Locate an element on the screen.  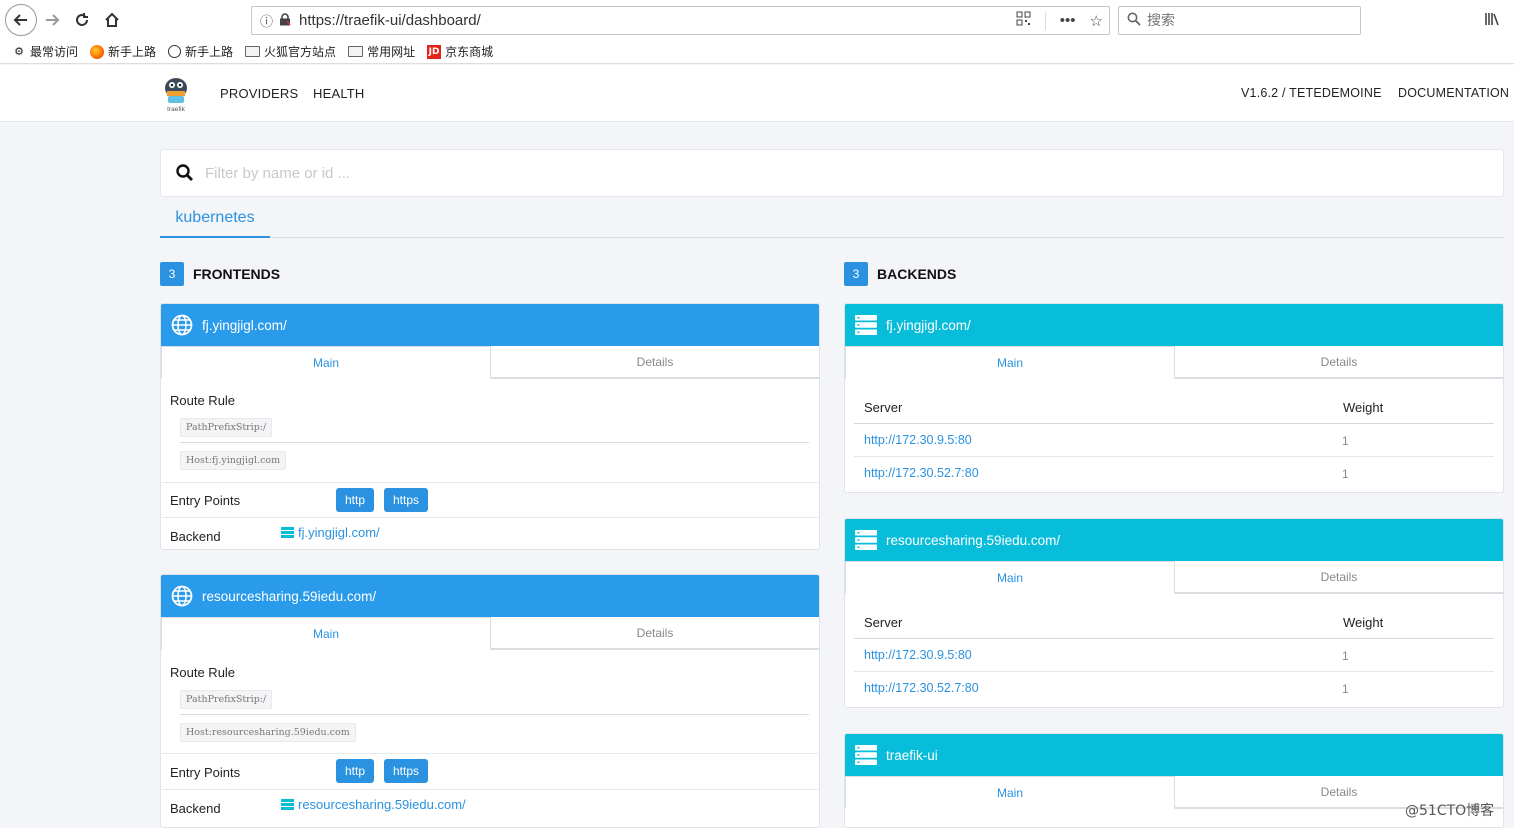
browser-toolbar: ⓘ https://traefik-ui/dashboard/ ••• ☆ is located at coordinates (757, 20).